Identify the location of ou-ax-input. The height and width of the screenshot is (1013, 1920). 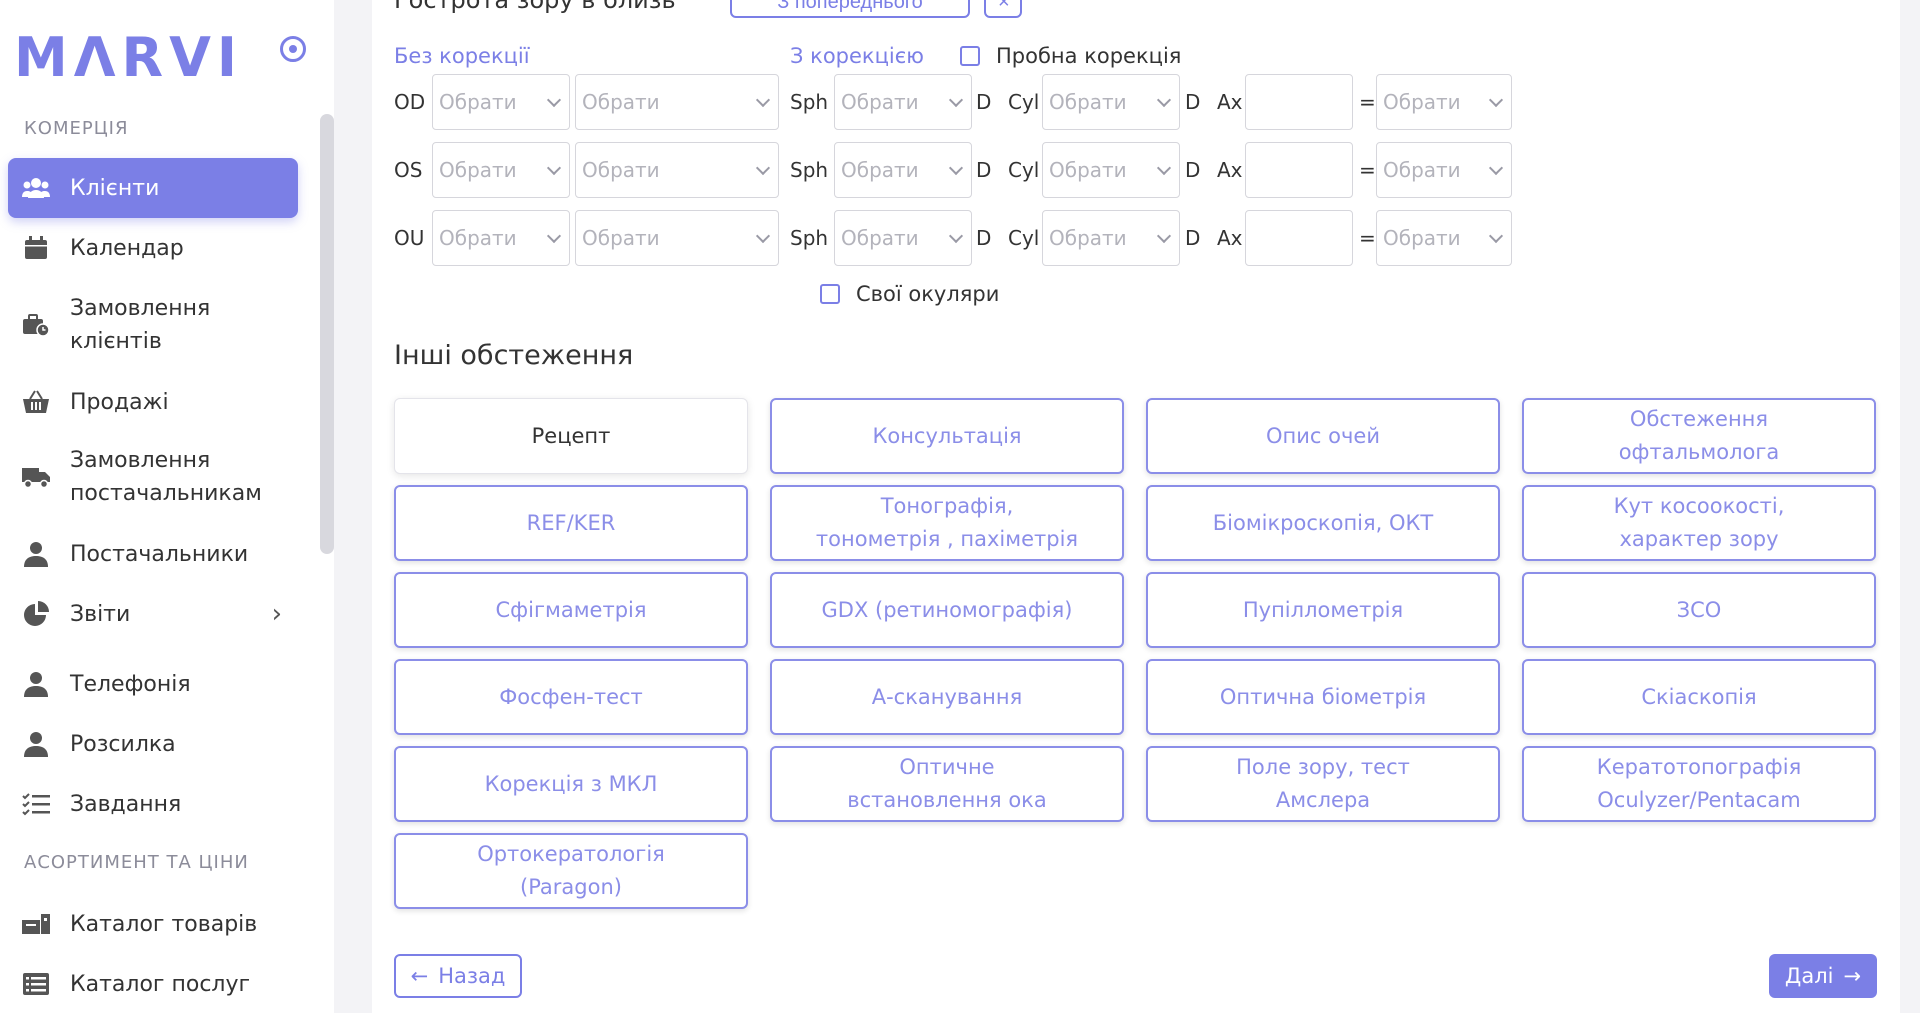
(1299, 238).